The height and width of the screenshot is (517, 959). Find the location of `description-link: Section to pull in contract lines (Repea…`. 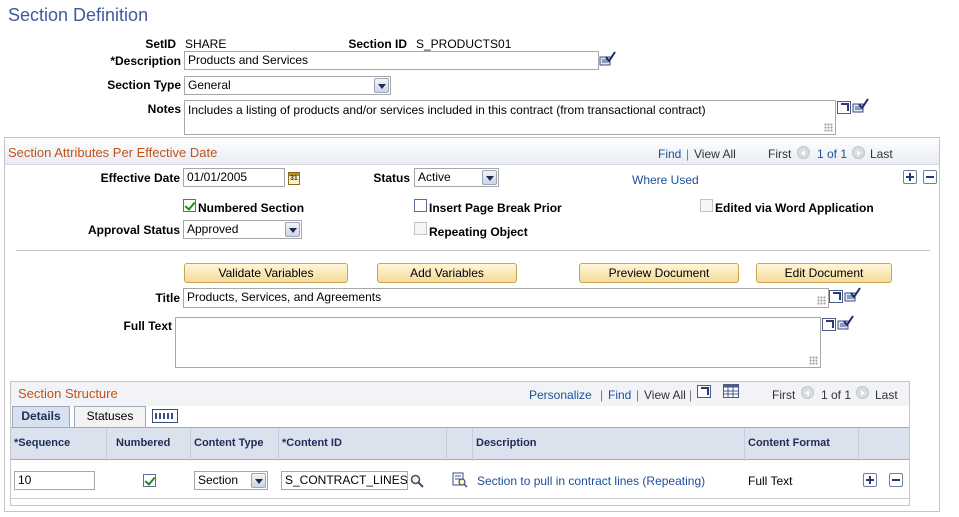

description-link: Section to pull in contract lines (Repea… is located at coordinates (591, 481).